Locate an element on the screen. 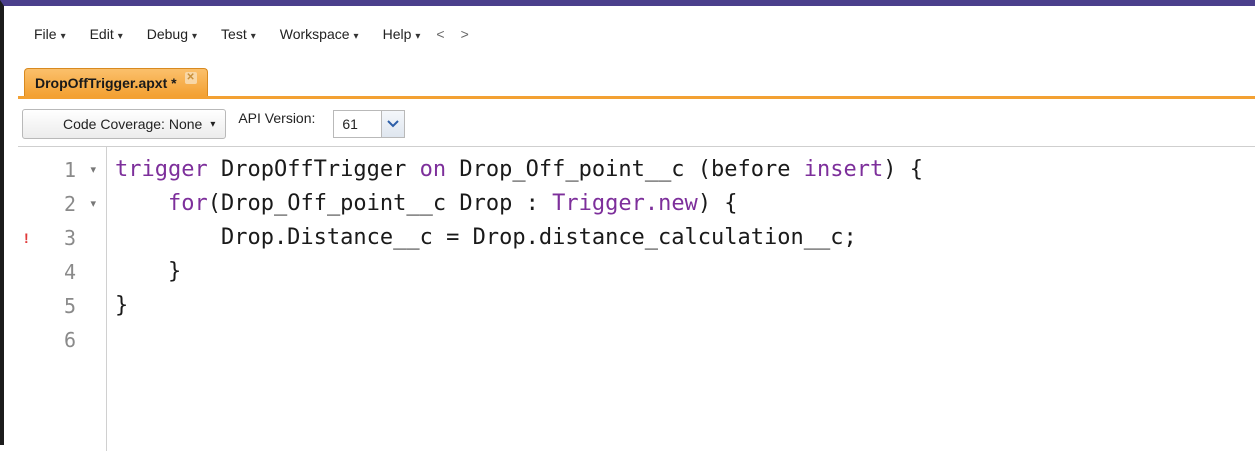  keyword-token: for is located at coordinates (187, 203).